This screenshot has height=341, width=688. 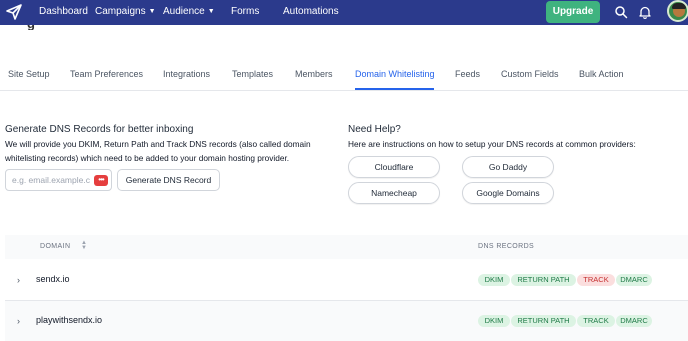 What do you see at coordinates (99, 129) in the screenshot?
I see `generate-dns-title: Generate DNS Records for better inboxing` at bounding box center [99, 129].